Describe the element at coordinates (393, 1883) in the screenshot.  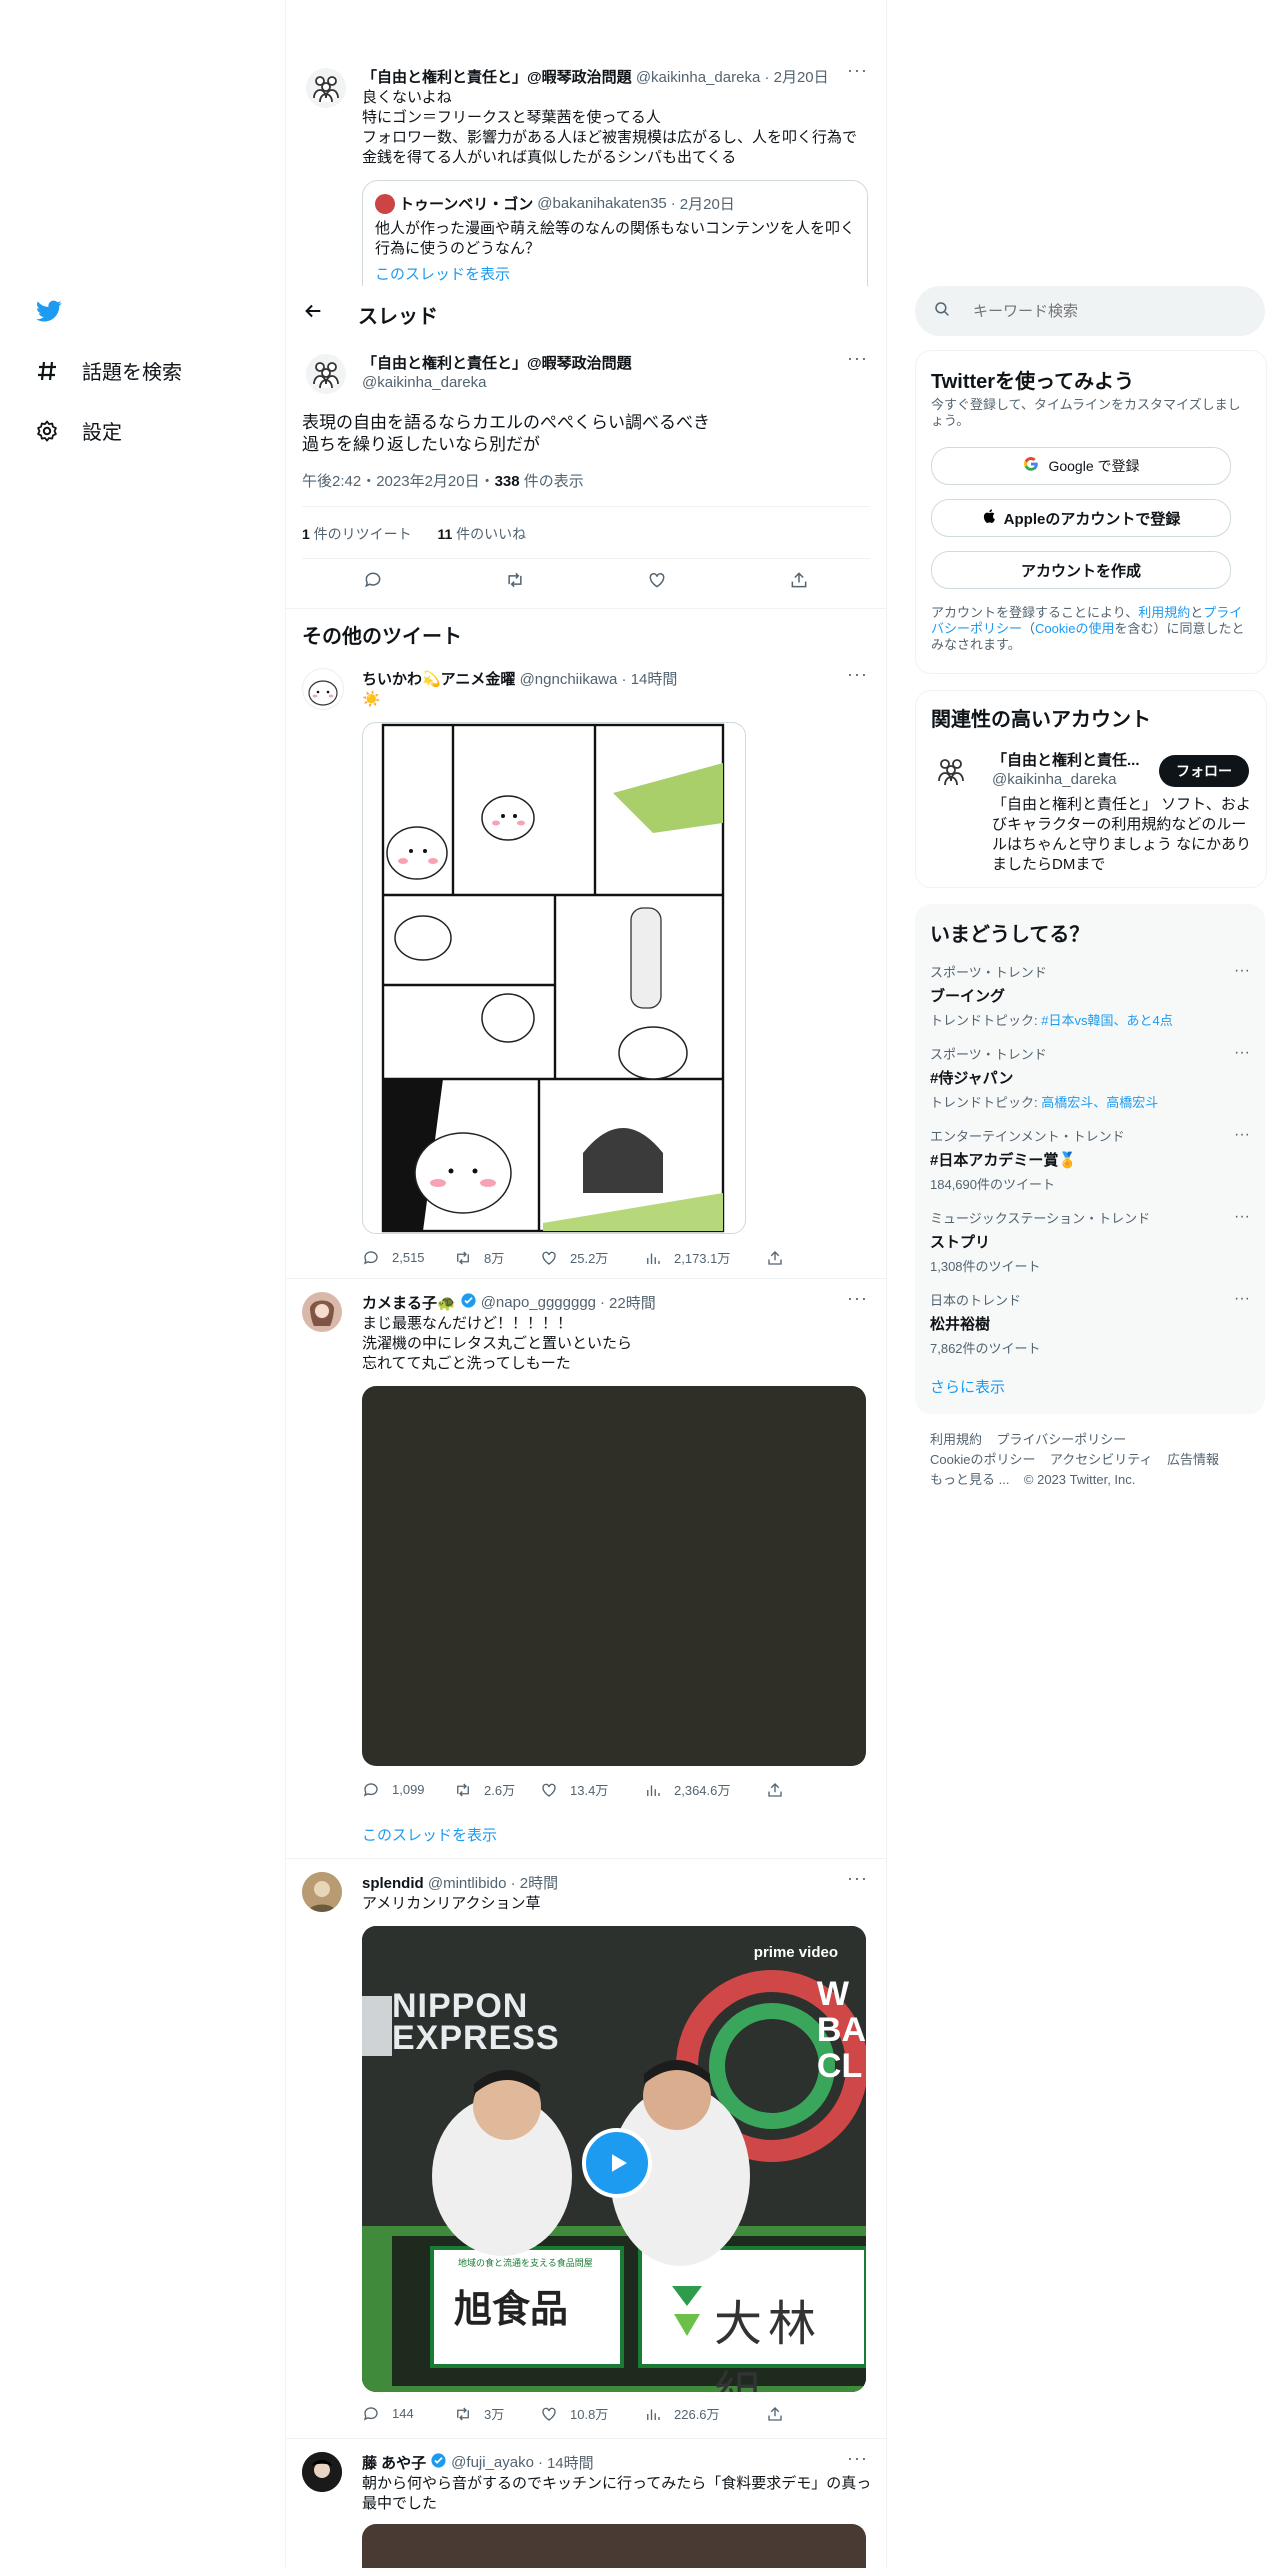
I see `author-name: splendid` at that location.